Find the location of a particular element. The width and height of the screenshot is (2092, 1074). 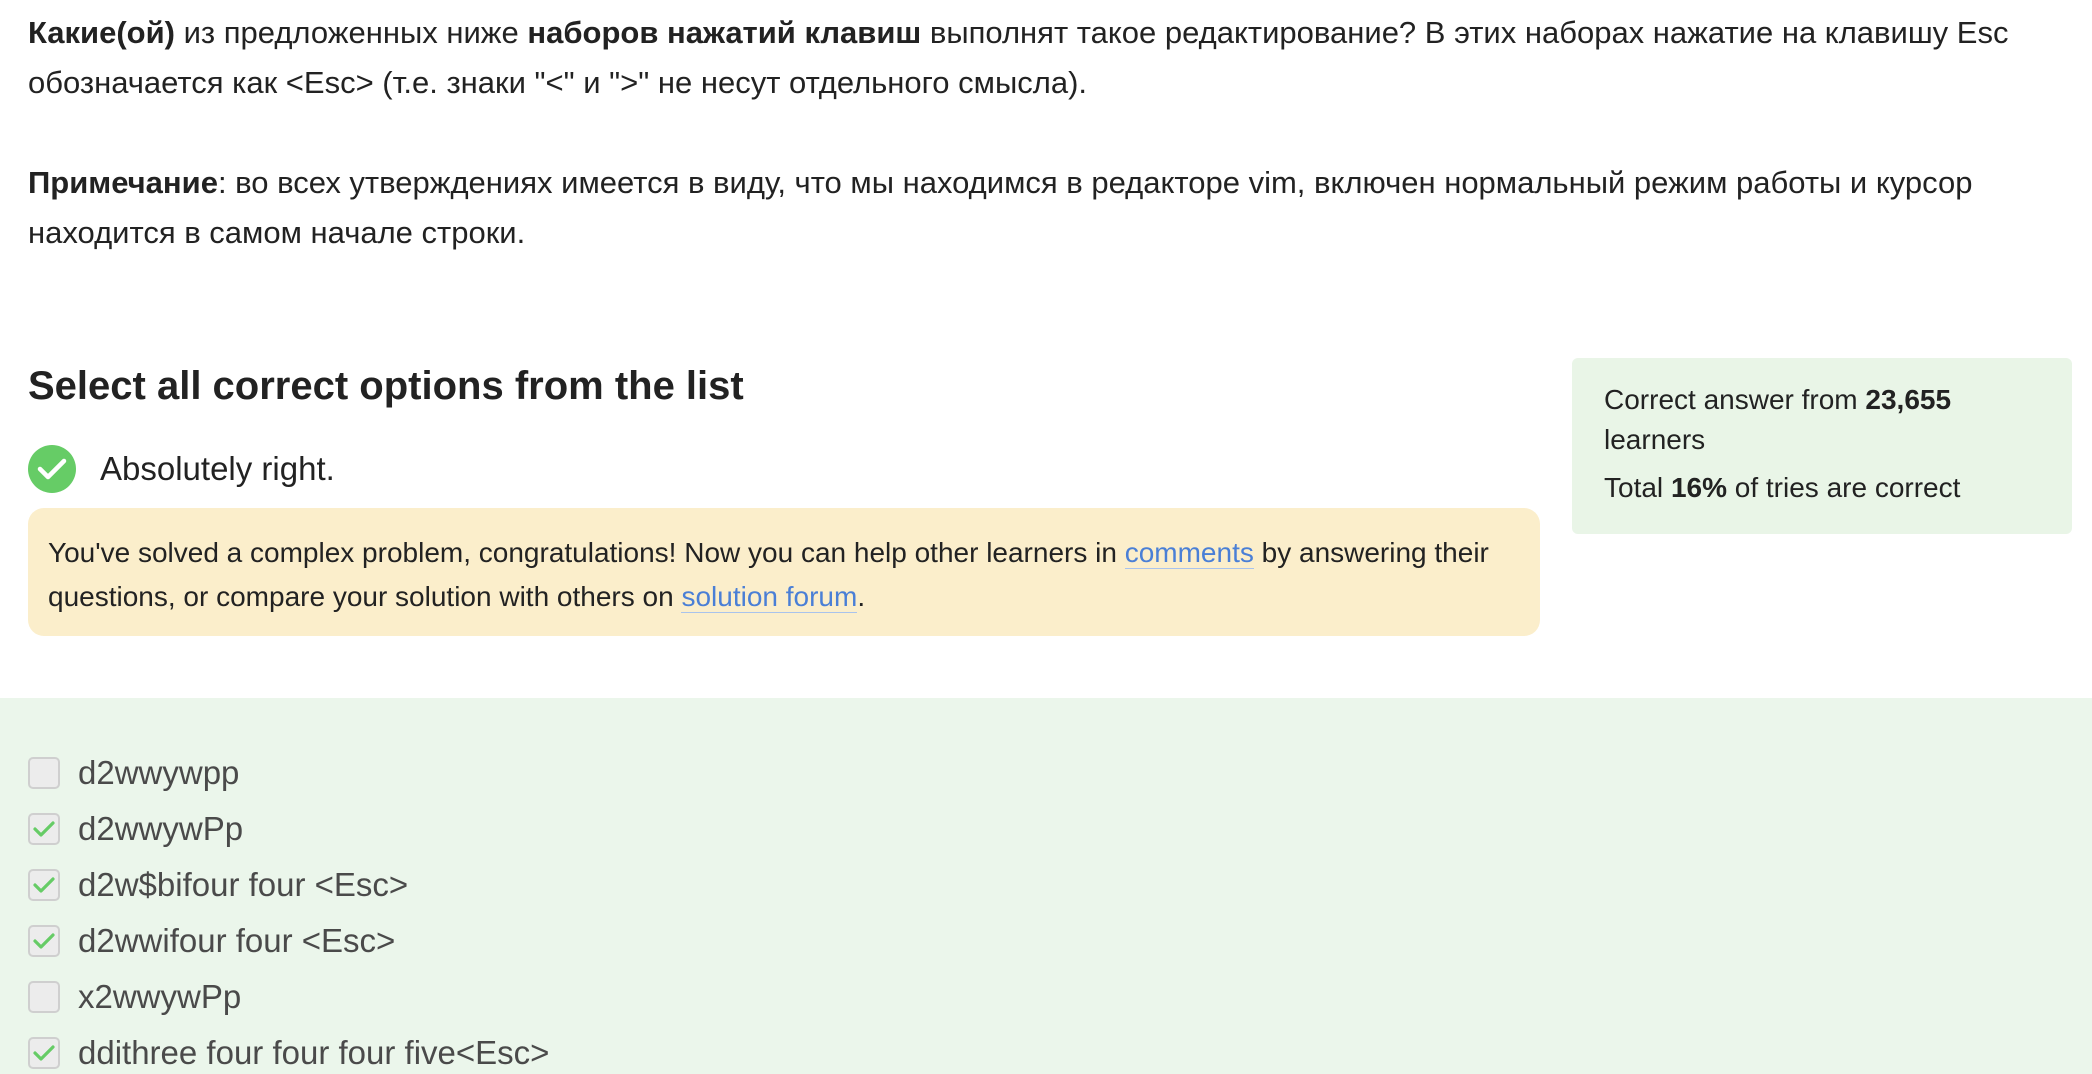

question-bold-prefix: Какие(ой) is located at coordinates (101, 32).